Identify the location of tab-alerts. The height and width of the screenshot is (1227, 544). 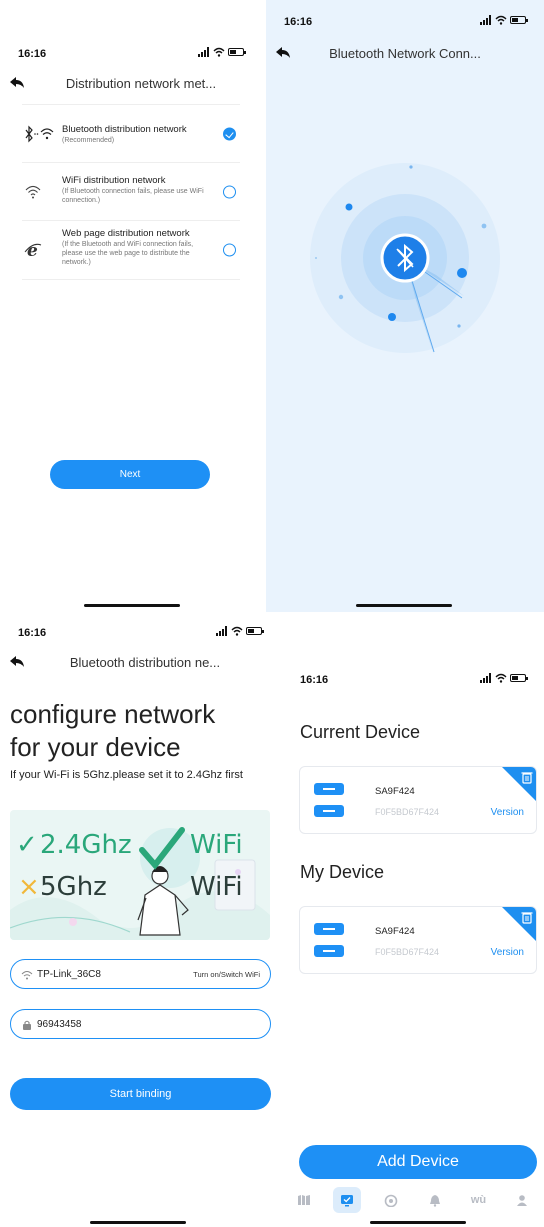
(435, 1200).